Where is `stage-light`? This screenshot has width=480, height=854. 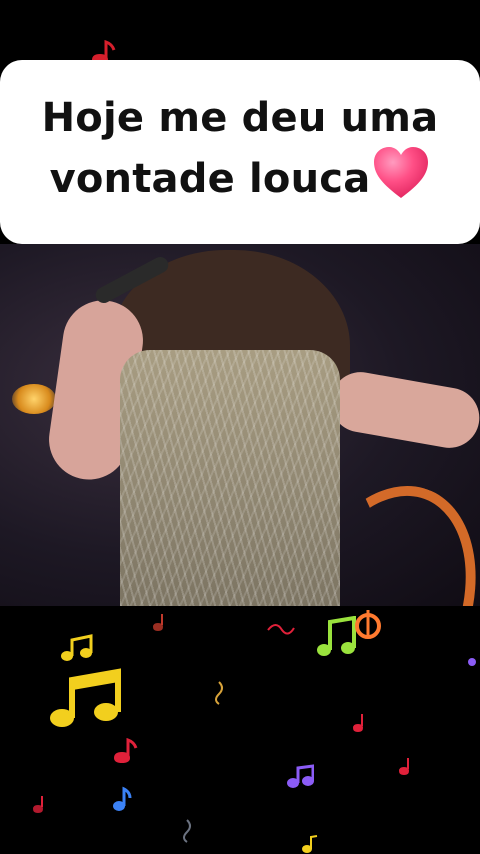
stage-light is located at coordinates (34, 399).